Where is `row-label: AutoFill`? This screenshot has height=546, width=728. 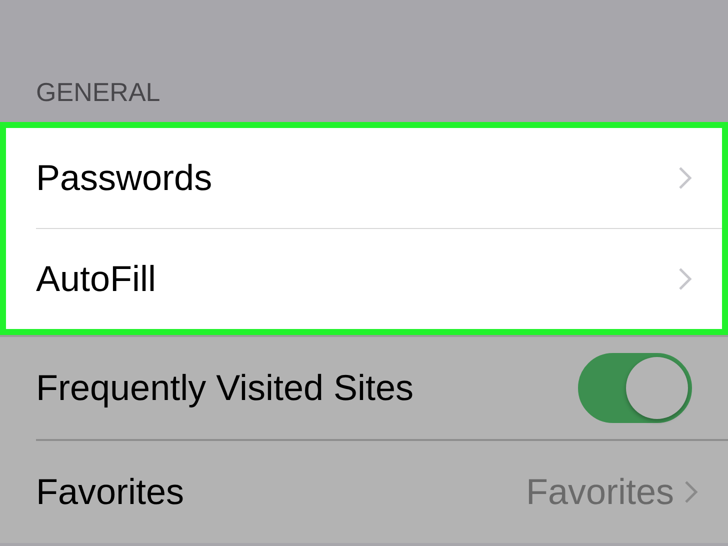
row-label: AutoFill is located at coordinates (96, 279).